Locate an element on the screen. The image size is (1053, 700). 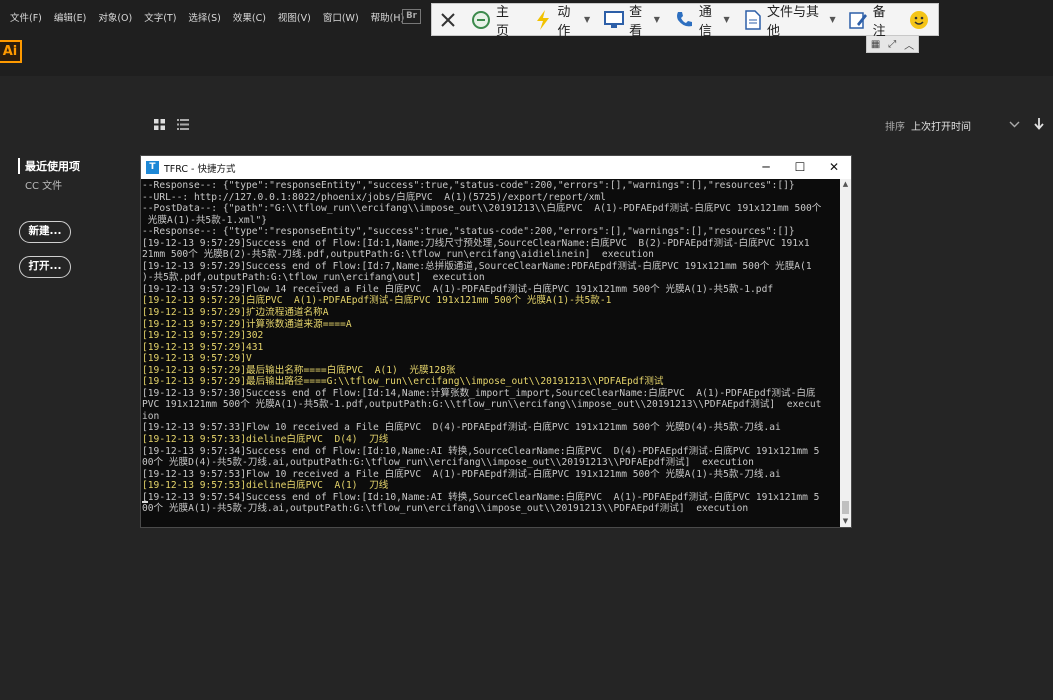
menu-window: 窗口(W) is located at coordinates (341, 17).